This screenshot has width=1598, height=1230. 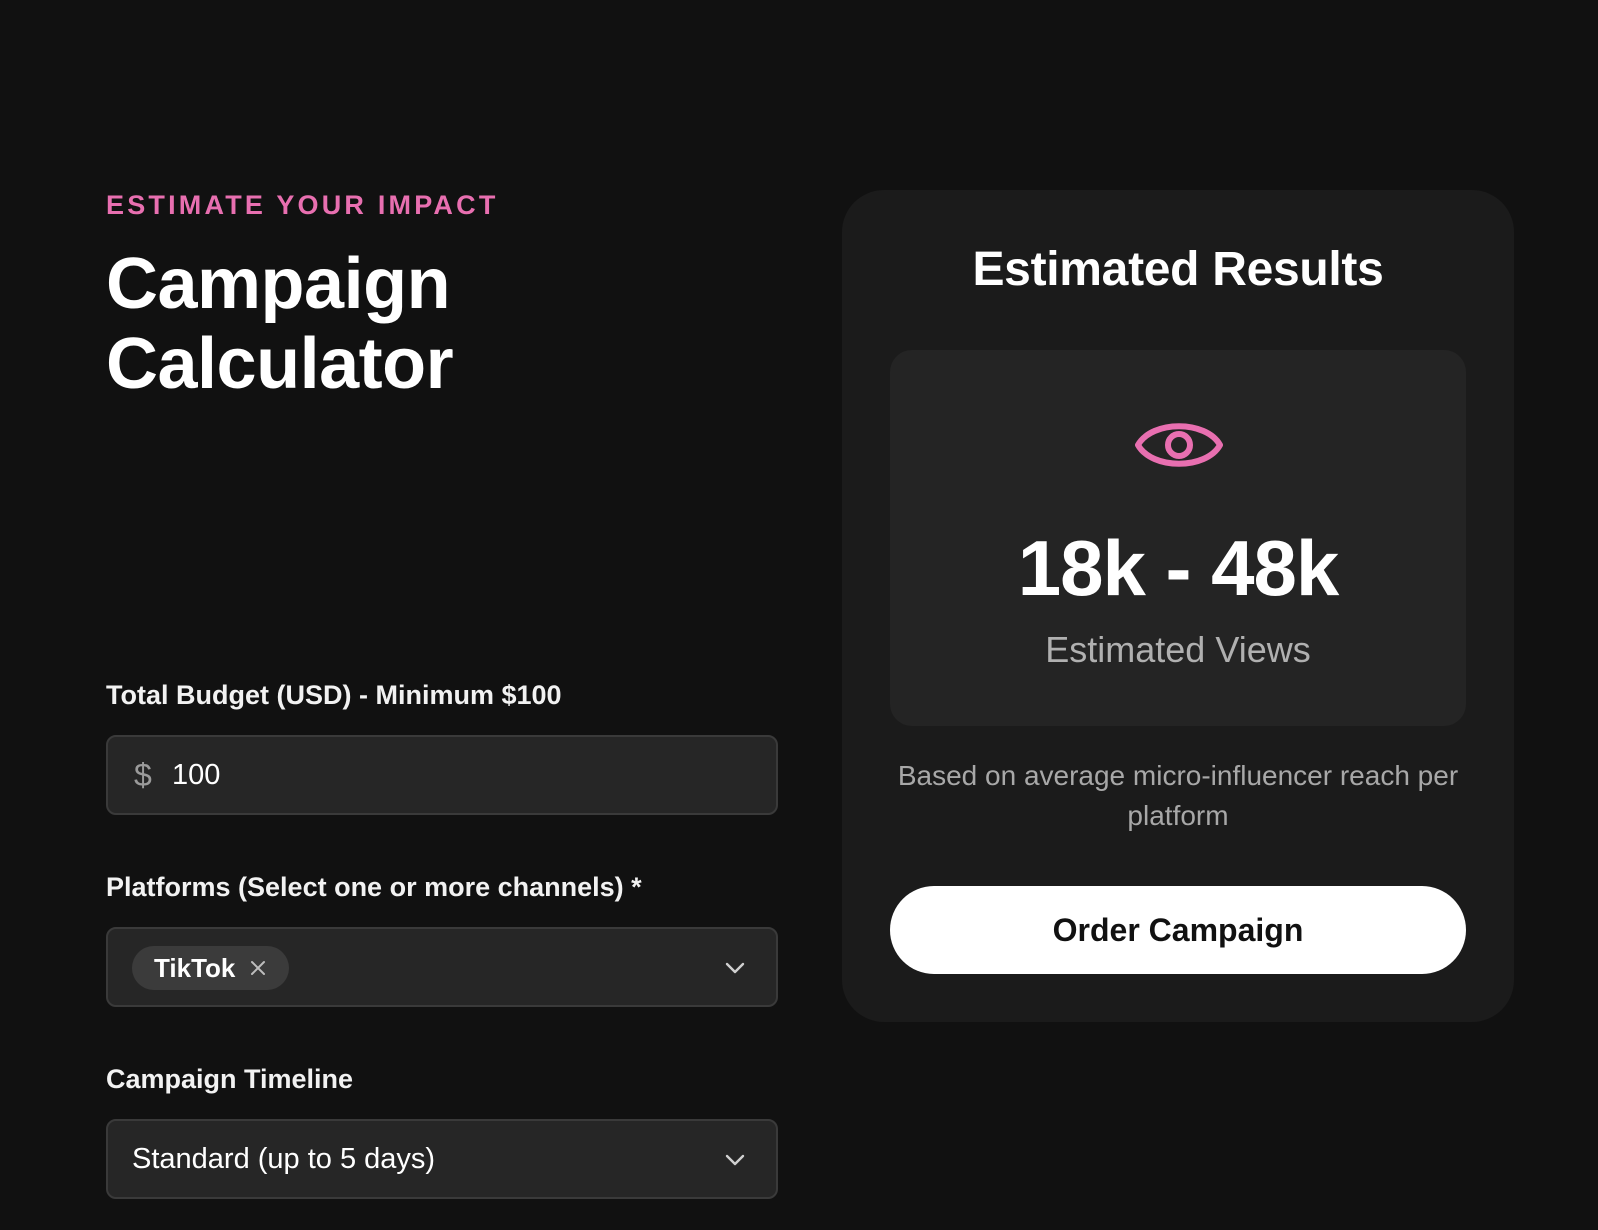 I want to click on platform-chip-label: TikTok, so click(x=195, y=967).